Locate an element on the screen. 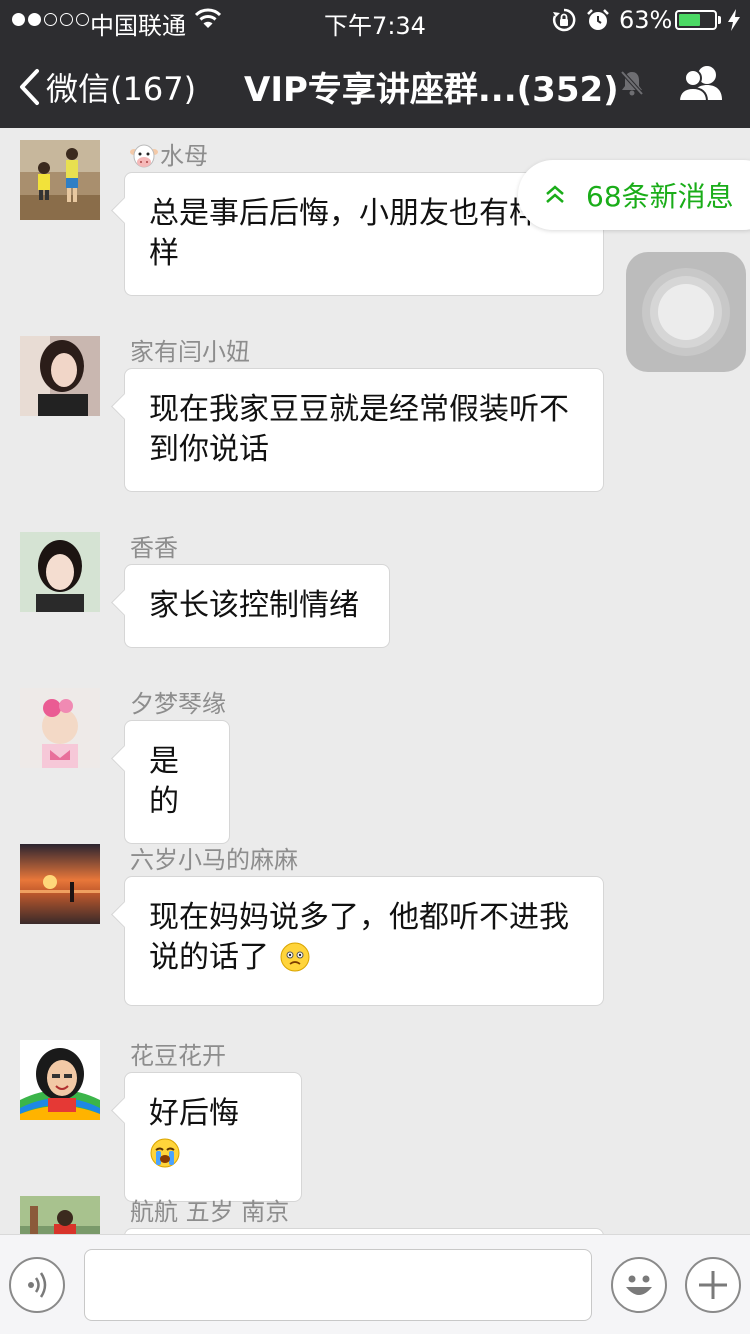  sender-name: 家有闫小妞 is located at coordinates (190, 352).